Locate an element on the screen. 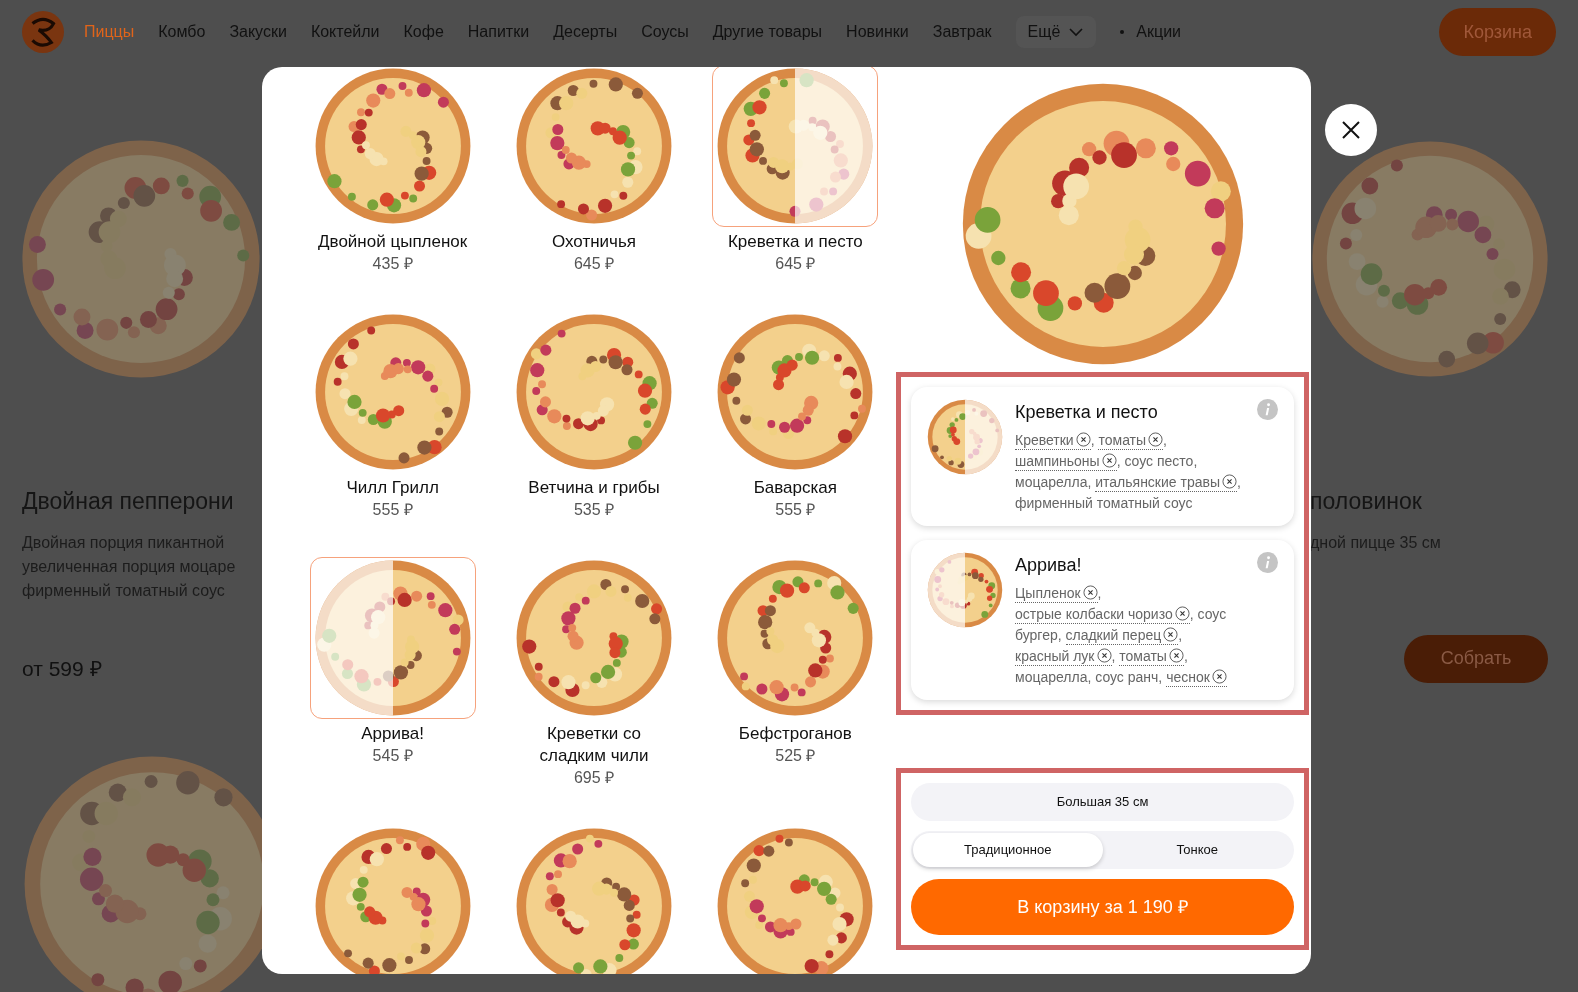 This screenshot has width=1578, height=992. pizza-price: 545 ₽ is located at coordinates (392, 756).